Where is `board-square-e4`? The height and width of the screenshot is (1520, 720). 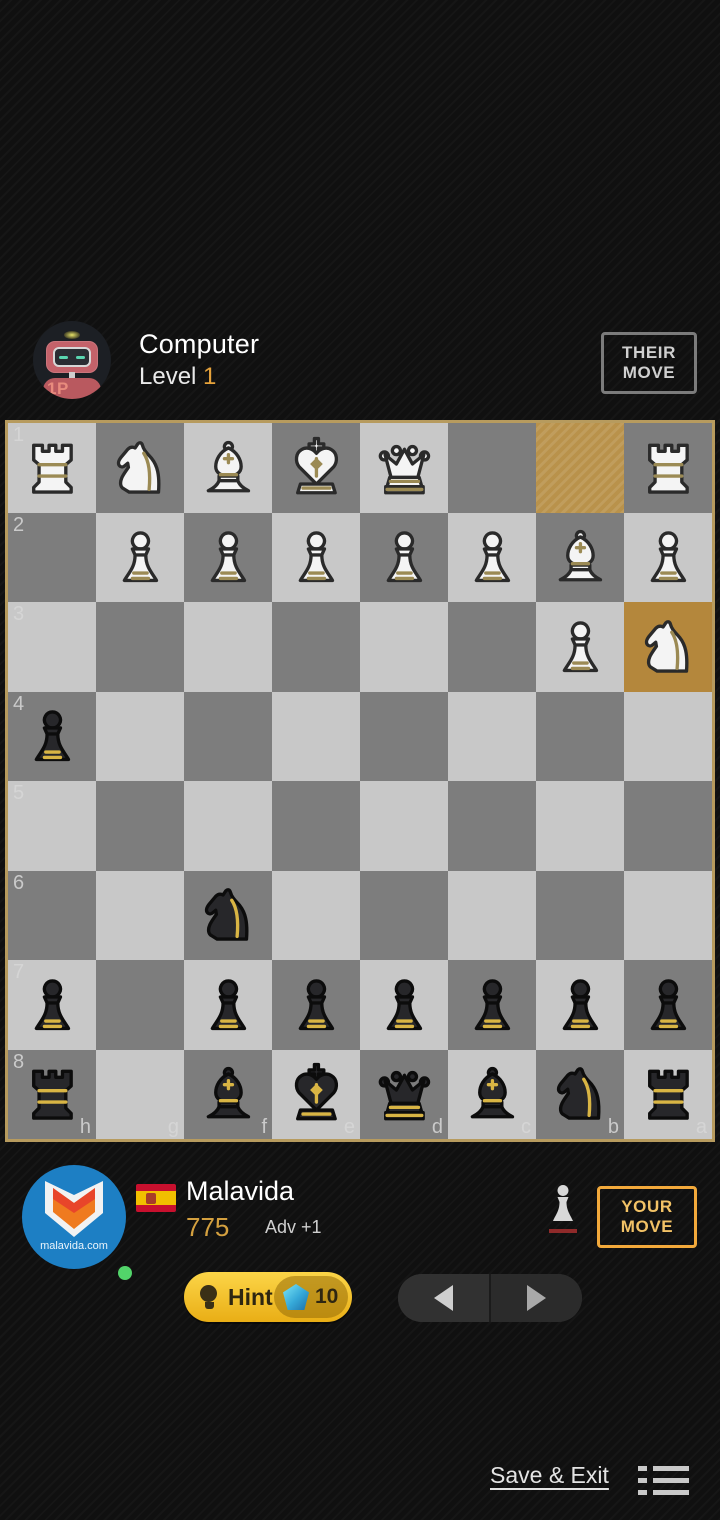 board-square-e4 is located at coordinates (316, 736).